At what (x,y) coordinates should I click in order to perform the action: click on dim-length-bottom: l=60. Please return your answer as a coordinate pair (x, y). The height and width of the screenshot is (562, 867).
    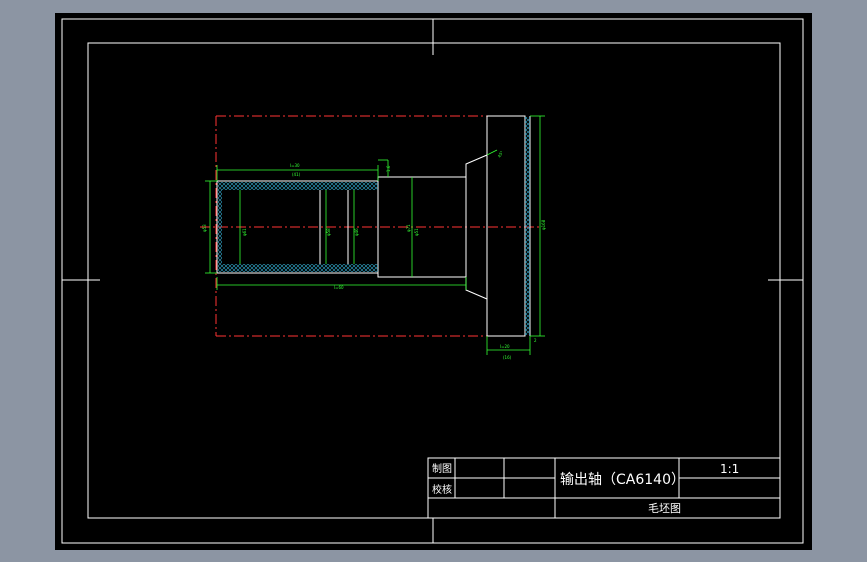
    Looking at the image, I should click on (339, 287).